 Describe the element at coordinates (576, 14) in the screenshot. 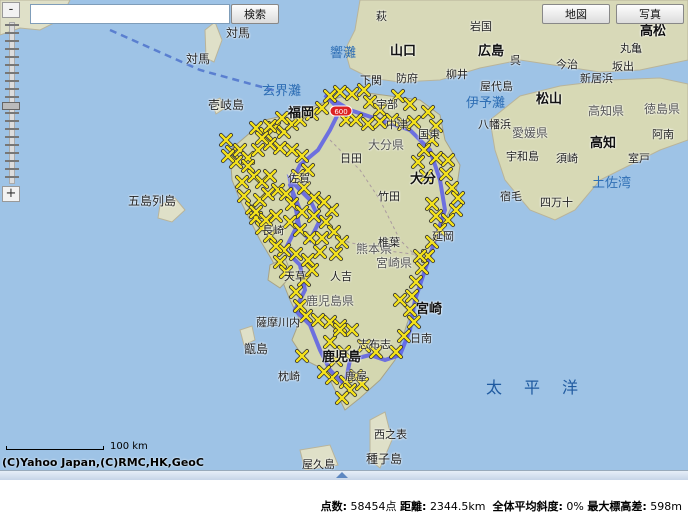

I see `map-view-button: 地図` at that location.